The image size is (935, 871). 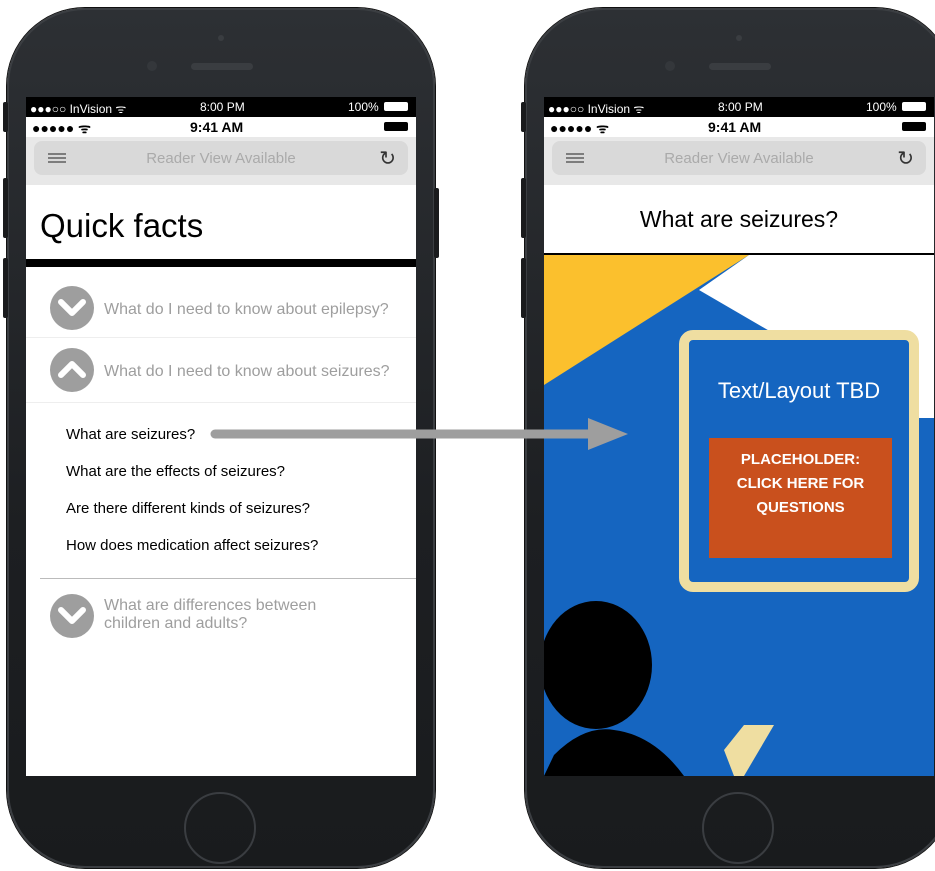 What do you see at coordinates (799, 390) in the screenshot?
I see `bubble-text: Text/Layout TBD` at bounding box center [799, 390].